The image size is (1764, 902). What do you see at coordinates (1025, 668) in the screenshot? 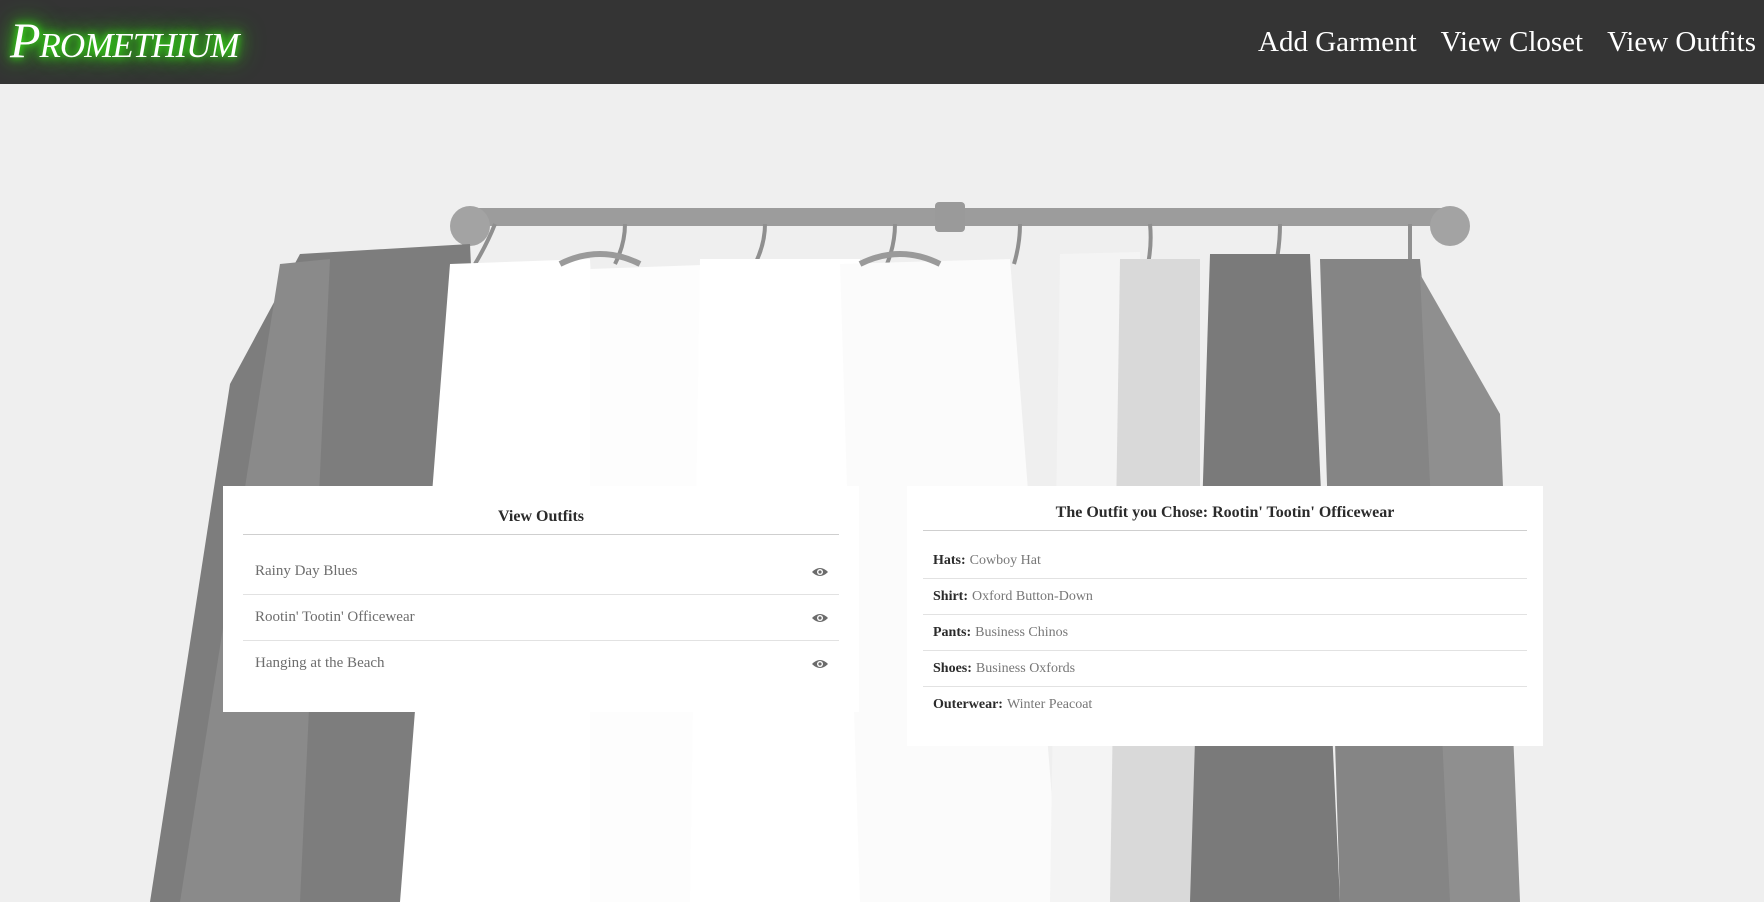
I see `detail-value: Business Oxfords` at bounding box center [1025, 668].